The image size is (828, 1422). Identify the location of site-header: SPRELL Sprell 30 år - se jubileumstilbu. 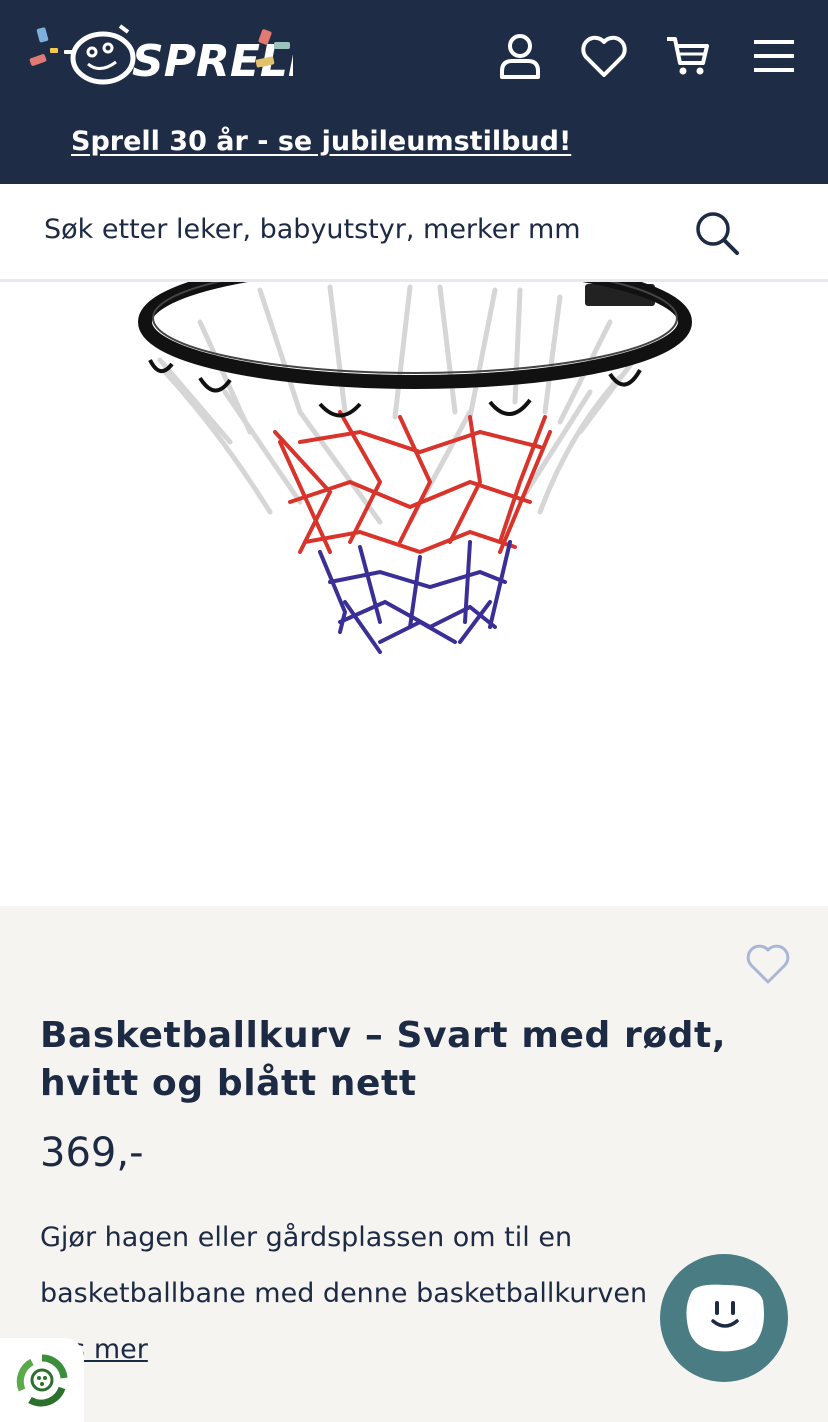
(414, 92).